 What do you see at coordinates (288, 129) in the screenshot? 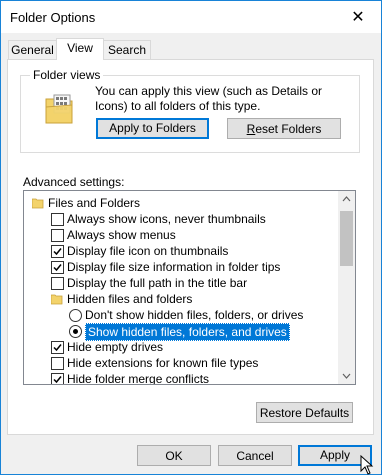
I see `reset-folders-rest: eset Folders` at bounding box center [288, 129].